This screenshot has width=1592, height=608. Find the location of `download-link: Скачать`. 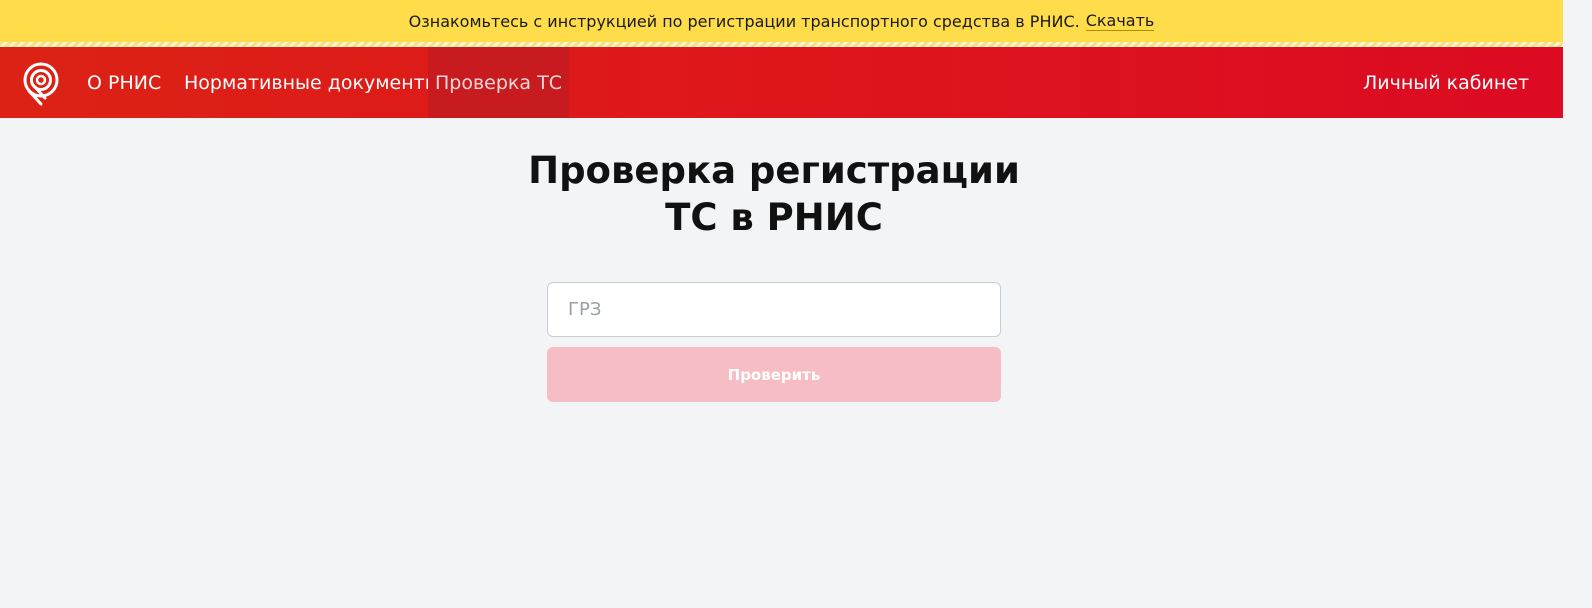

download-link: Скачать is located at coordinates (1120, 21).